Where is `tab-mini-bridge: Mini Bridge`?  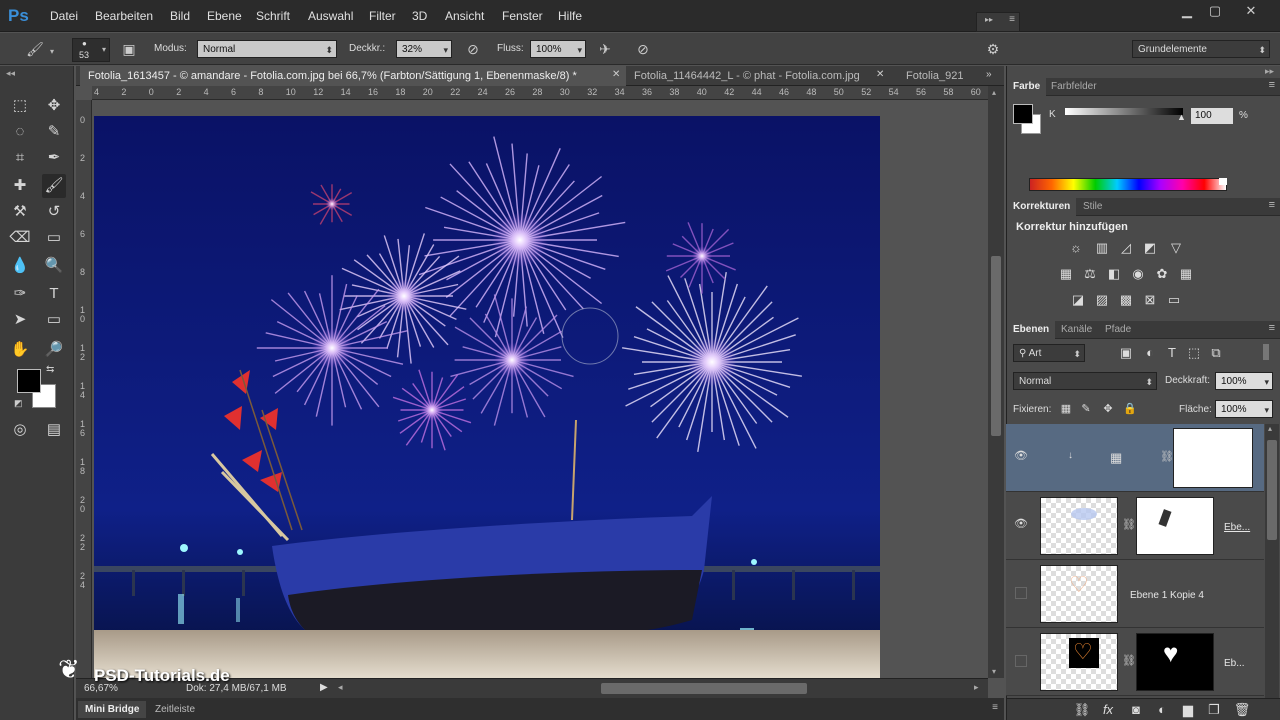 tab-mini-bridge: Mini Bridge is located at coordinates (112, 709).